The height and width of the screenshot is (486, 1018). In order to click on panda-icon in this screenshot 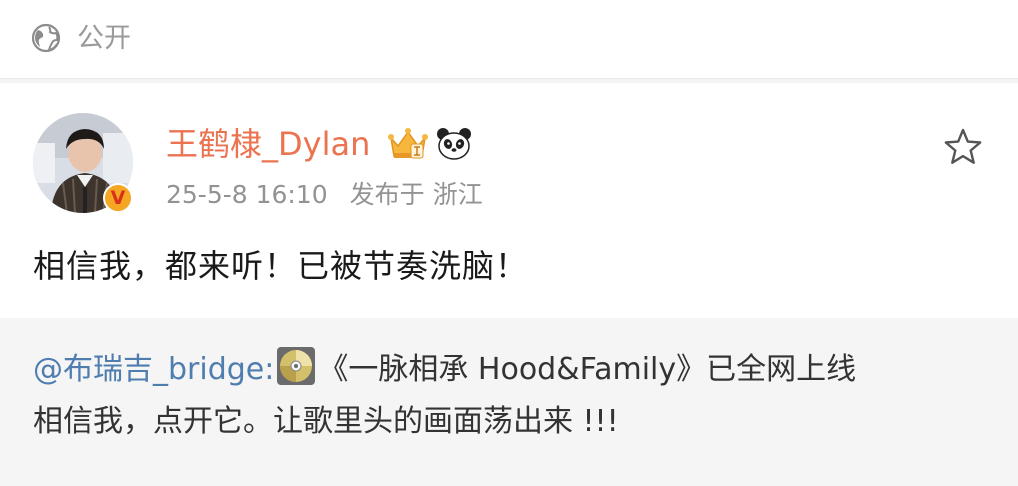, I will do `click(454, 144)`.